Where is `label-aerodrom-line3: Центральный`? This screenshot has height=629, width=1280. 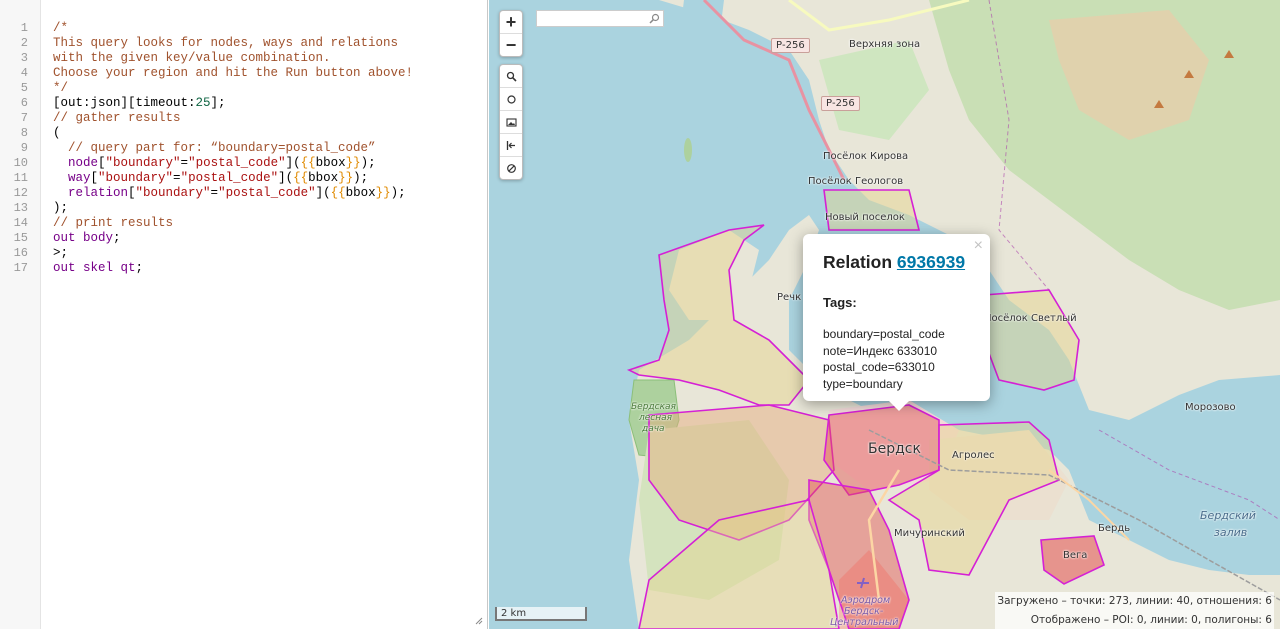 label-aerodrom-line3: Центральный is located at coordinates (864, 622).